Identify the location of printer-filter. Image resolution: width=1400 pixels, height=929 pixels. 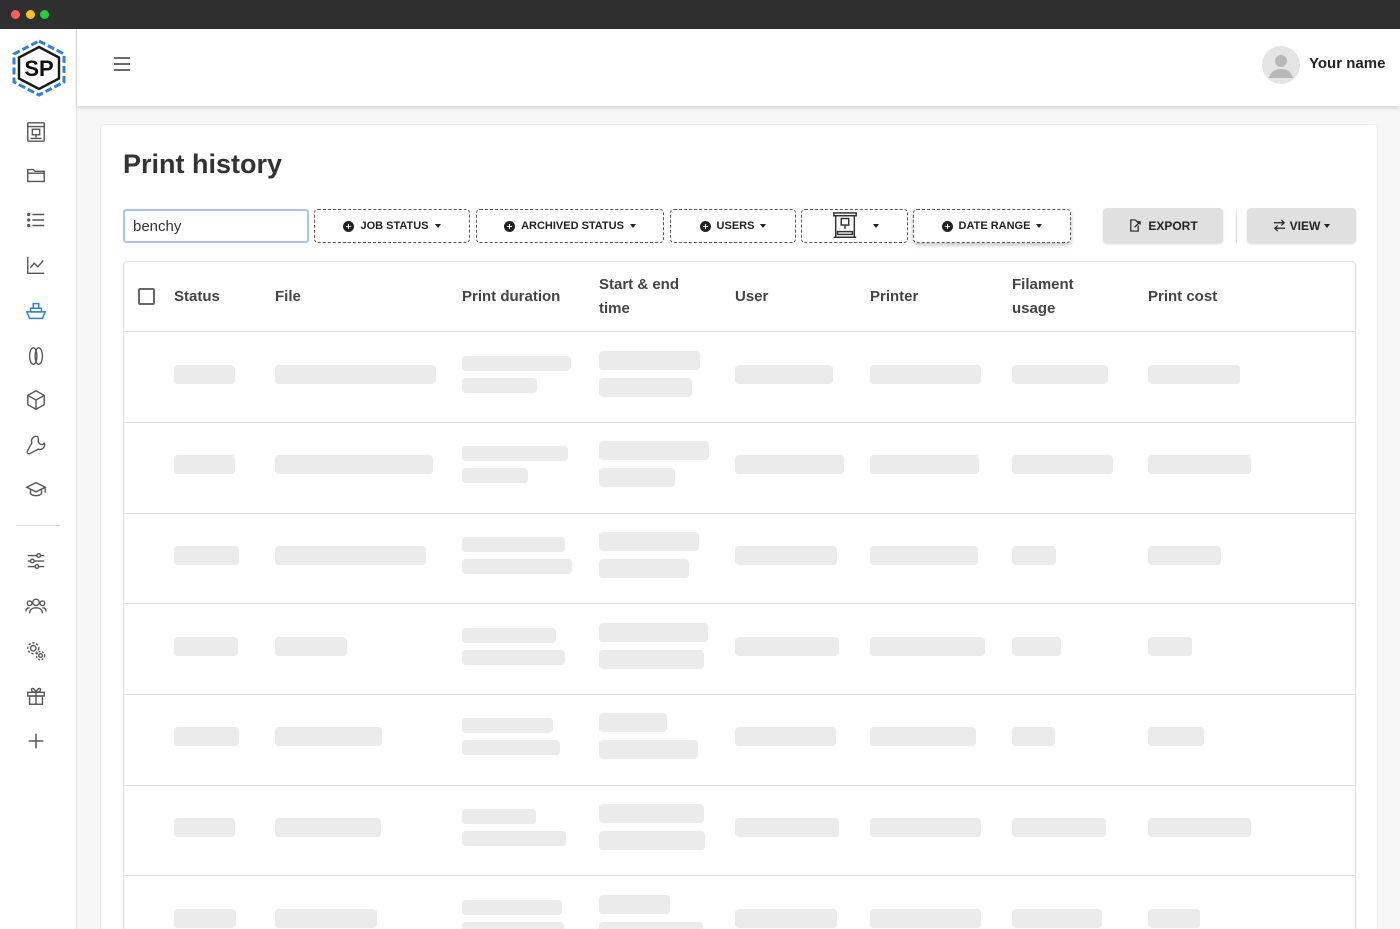
(854, 226).